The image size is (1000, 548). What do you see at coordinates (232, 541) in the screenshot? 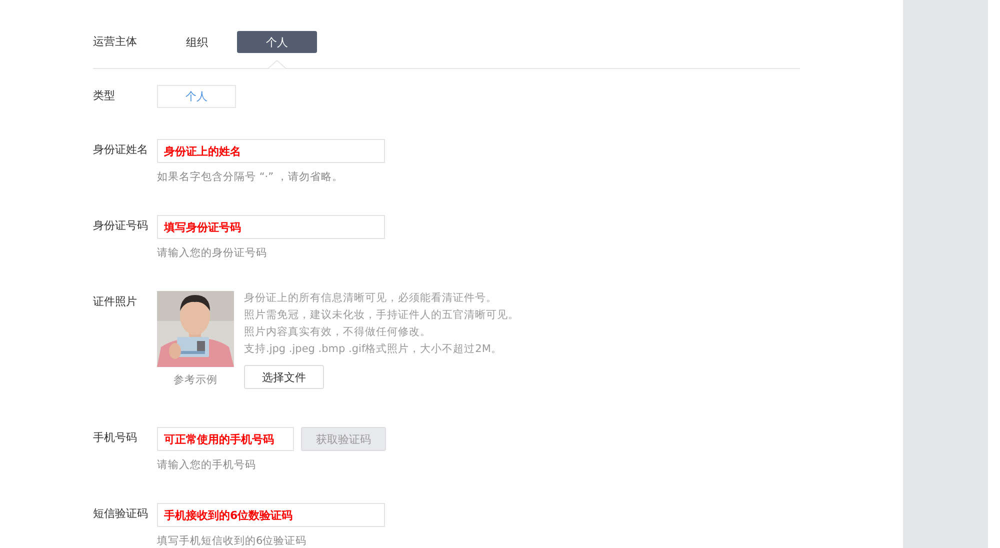
I see `hint-text: 填写手机短信收到的6位验证码` at bounding box center [232, 541].